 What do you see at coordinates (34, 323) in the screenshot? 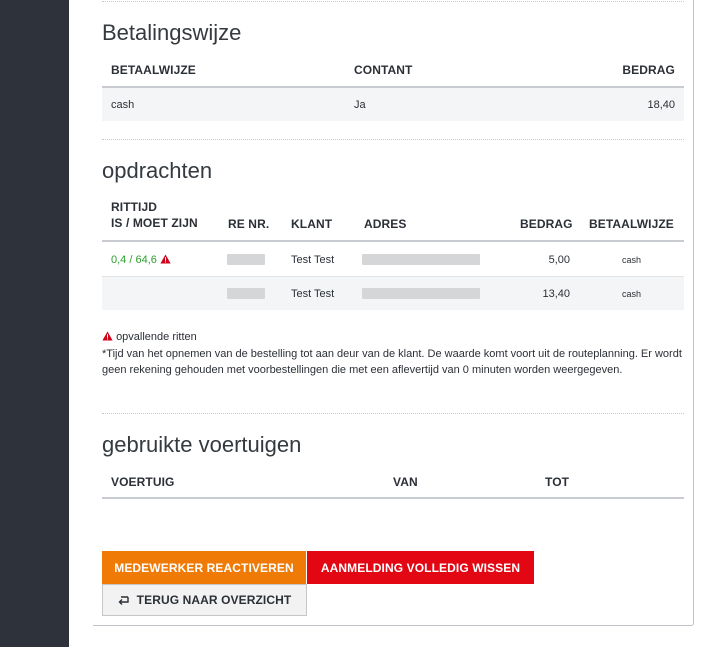
I see `app-sidebar` at bounding box center [34, 323].